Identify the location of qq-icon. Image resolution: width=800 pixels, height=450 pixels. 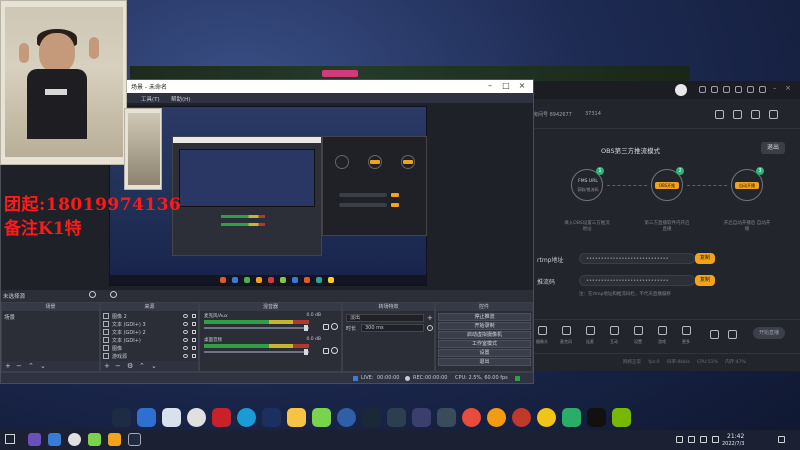
(596, 417).